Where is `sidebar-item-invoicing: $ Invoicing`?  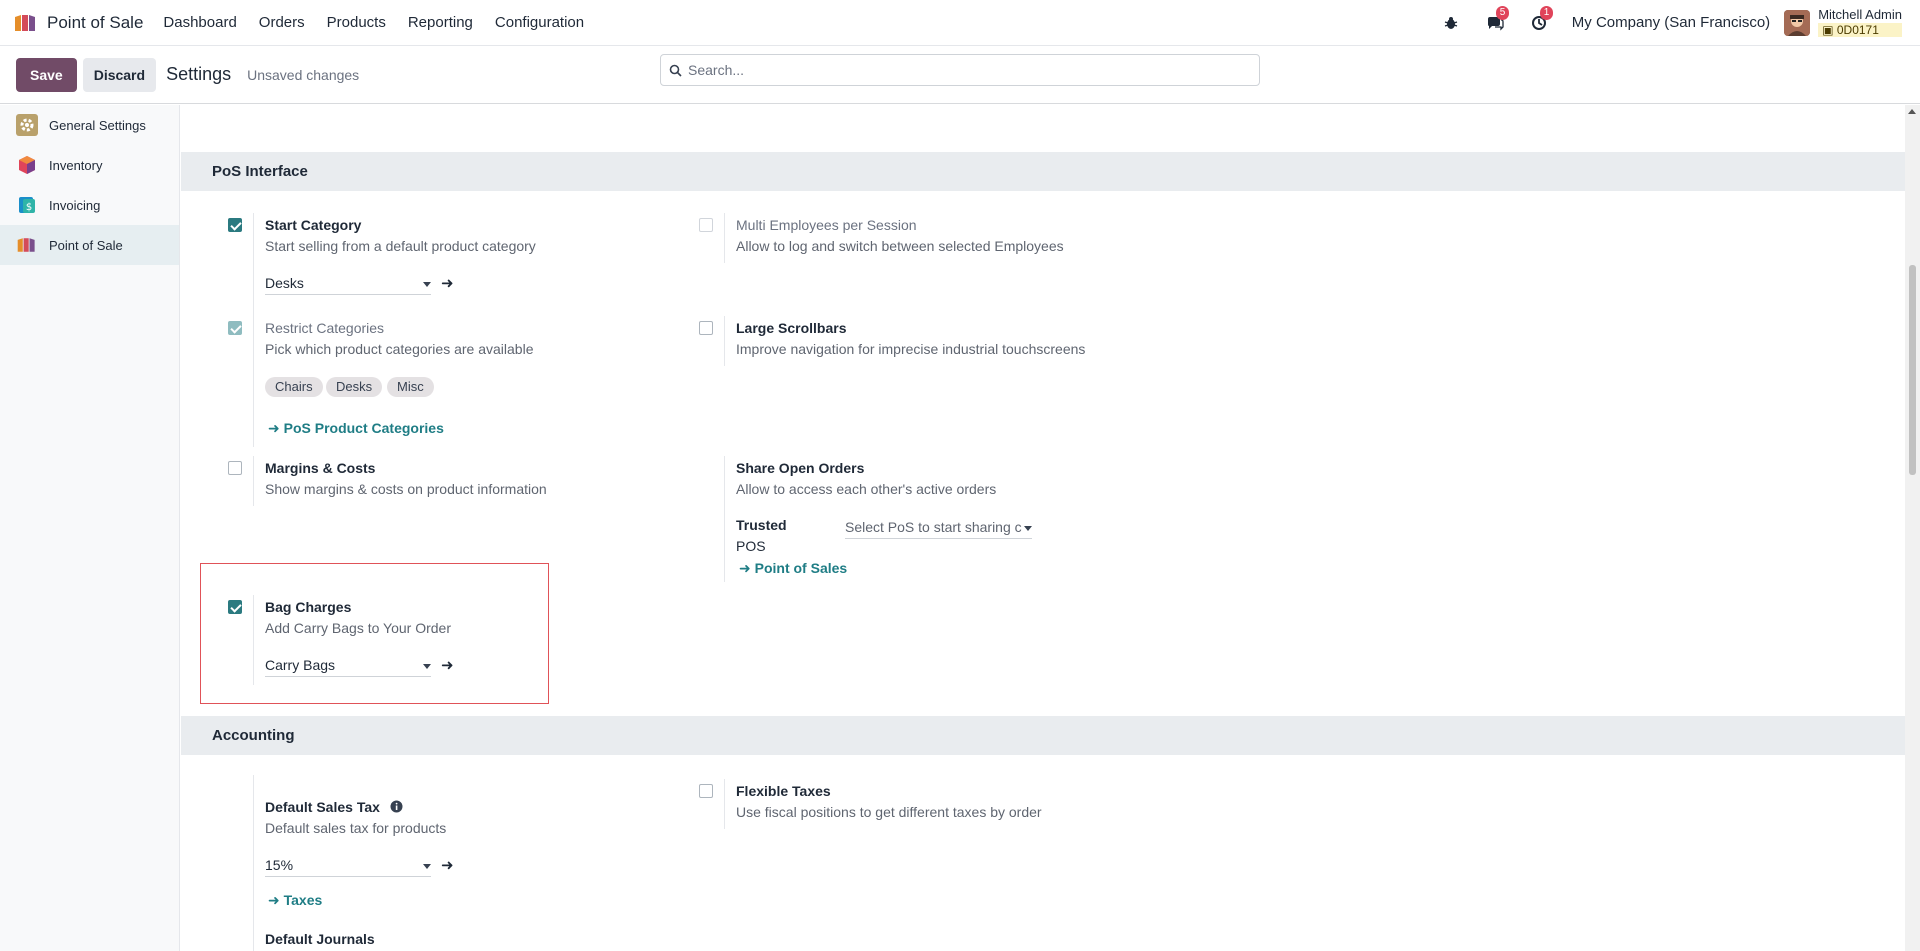
sidebar-item-invoicing: $ Invoicing is located at coordinates (89, 205).